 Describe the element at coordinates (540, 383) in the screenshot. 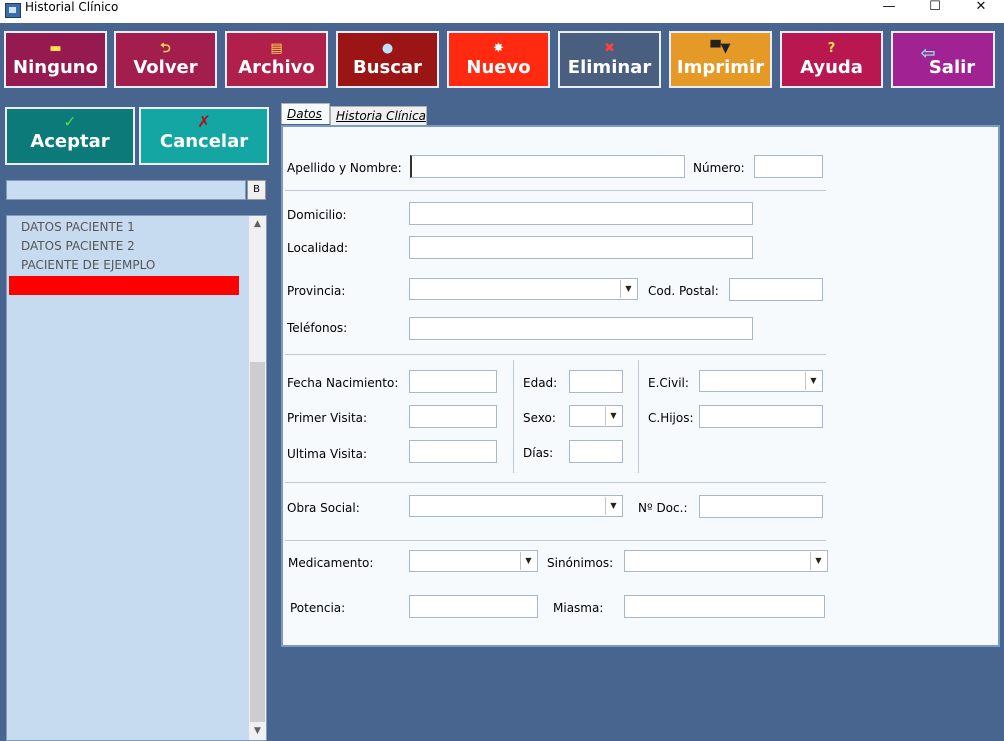

I see `edad-label: Edad:` at that location.